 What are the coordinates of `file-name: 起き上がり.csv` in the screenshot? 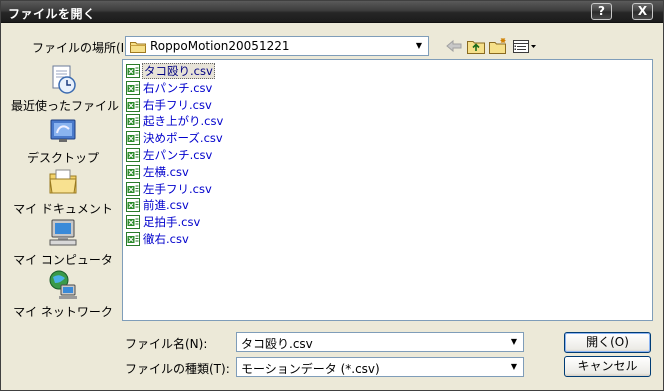 It's located at (183, 121).